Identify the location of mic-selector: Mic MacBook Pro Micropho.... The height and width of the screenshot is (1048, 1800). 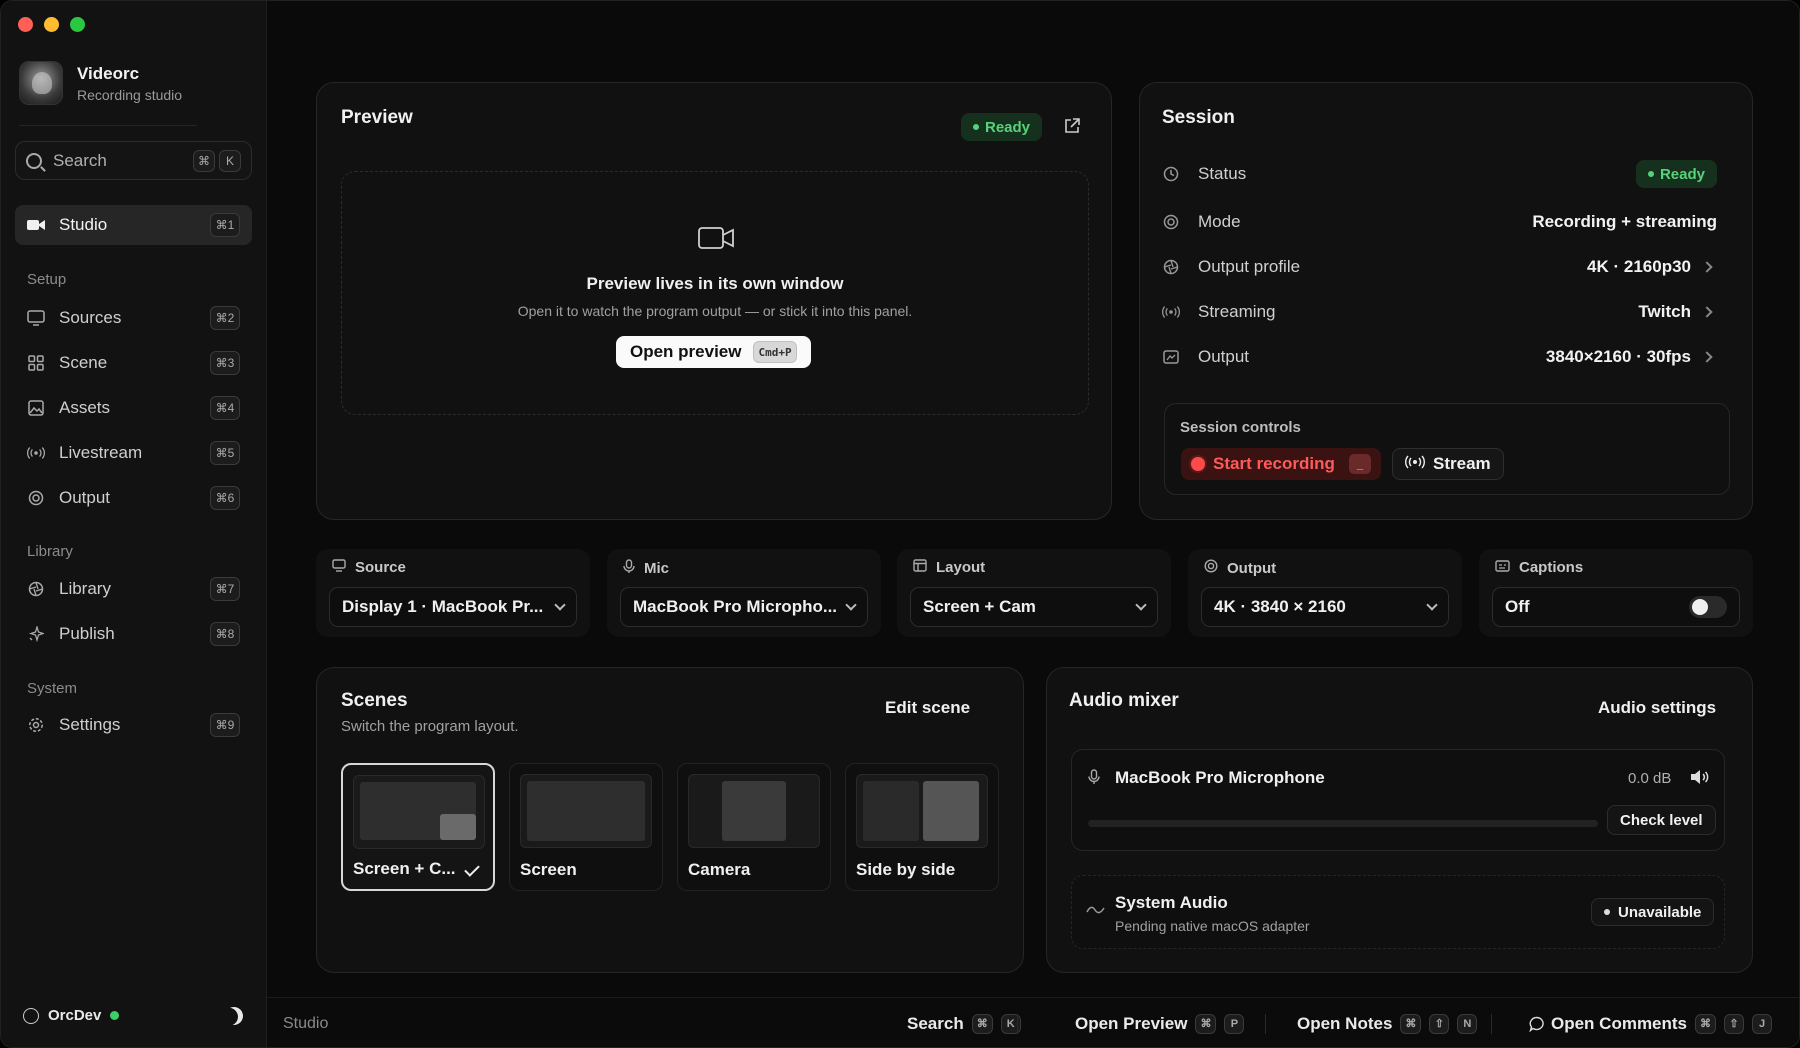
(744, 593).